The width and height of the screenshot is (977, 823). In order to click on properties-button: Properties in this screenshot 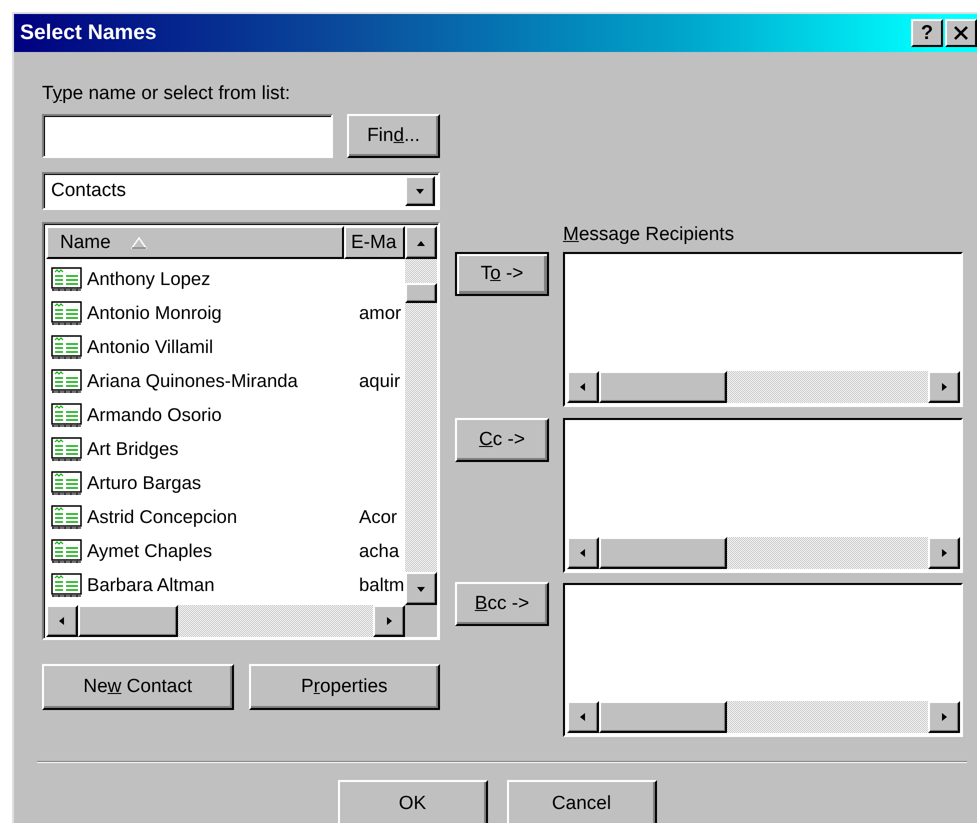, I will do `click(344, 687)`.